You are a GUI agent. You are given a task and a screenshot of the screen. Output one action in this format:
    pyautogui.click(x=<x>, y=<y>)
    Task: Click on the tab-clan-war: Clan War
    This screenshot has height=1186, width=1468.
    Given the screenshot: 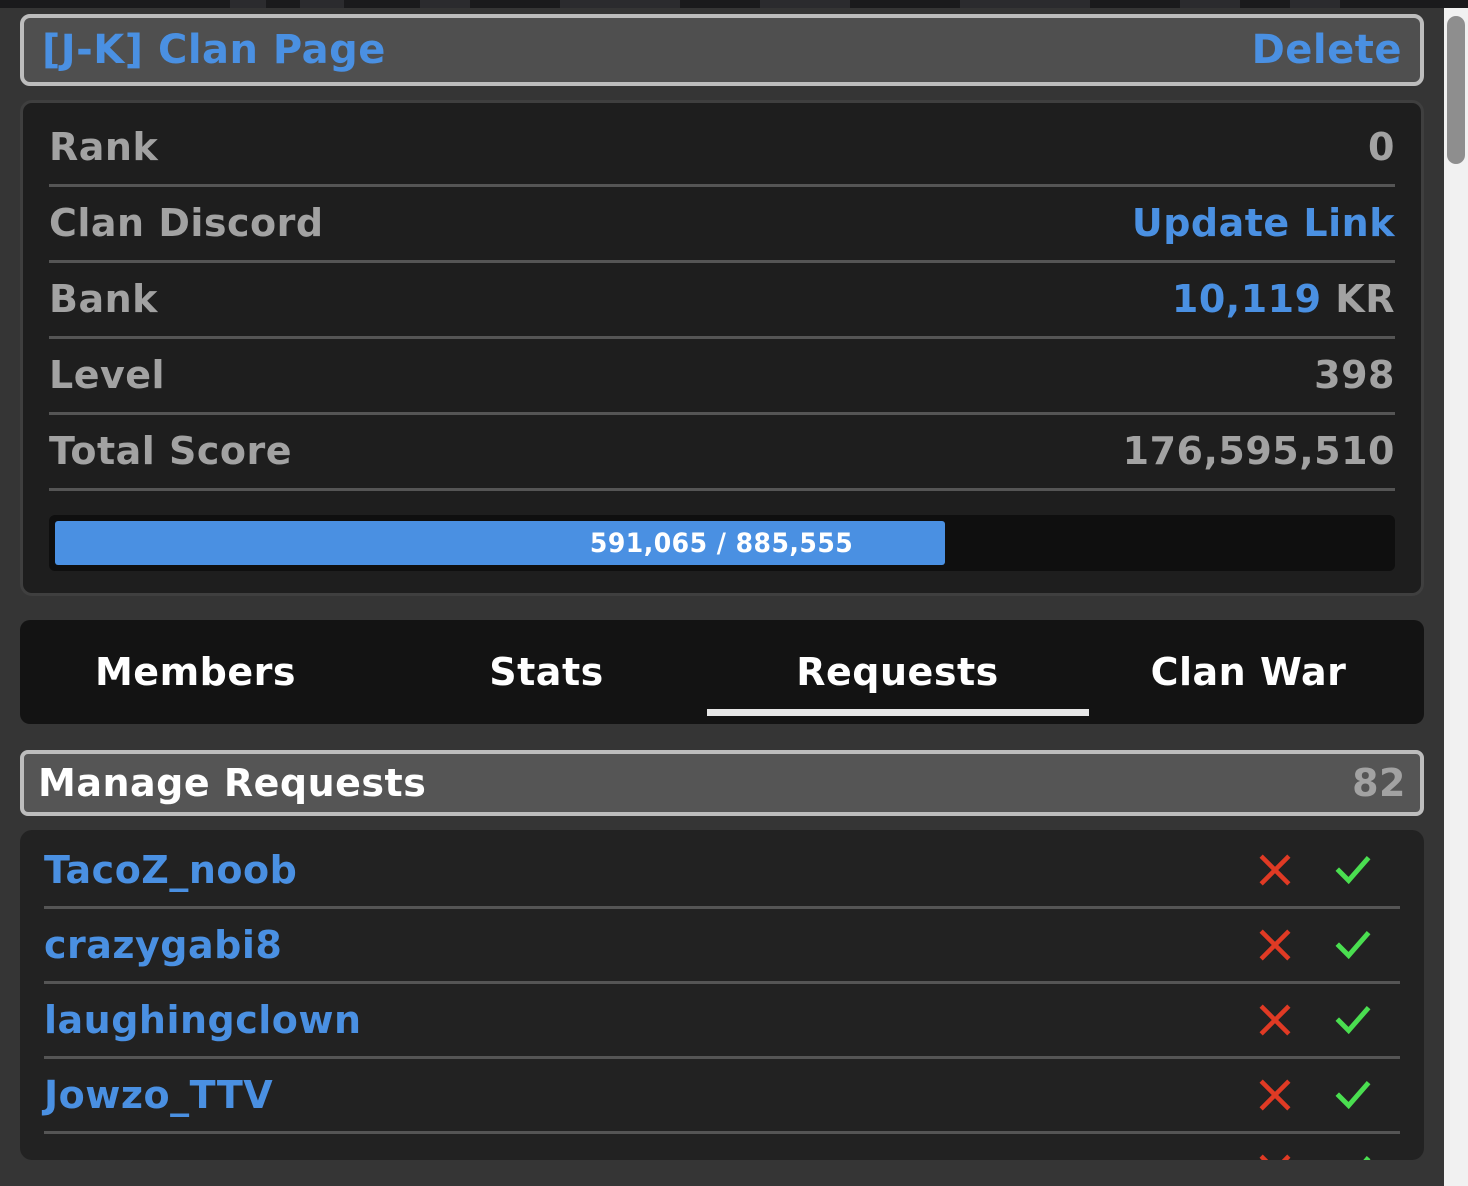 What is the action you would take?
    pyautogui.click(x=1248, y=672)
    